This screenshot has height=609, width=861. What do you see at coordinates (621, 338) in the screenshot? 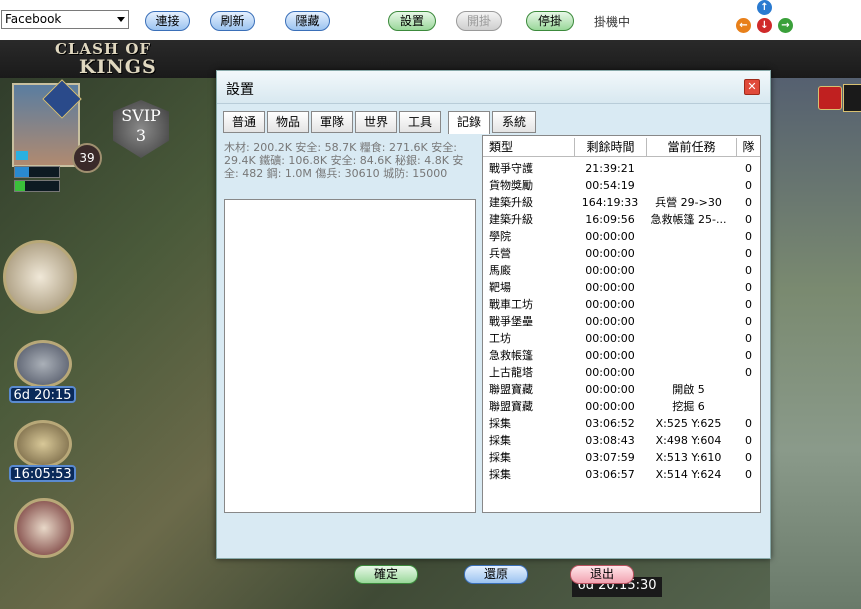
I see `table-row: 工坊 00:00:00 0` at bounding box center [621, 338].